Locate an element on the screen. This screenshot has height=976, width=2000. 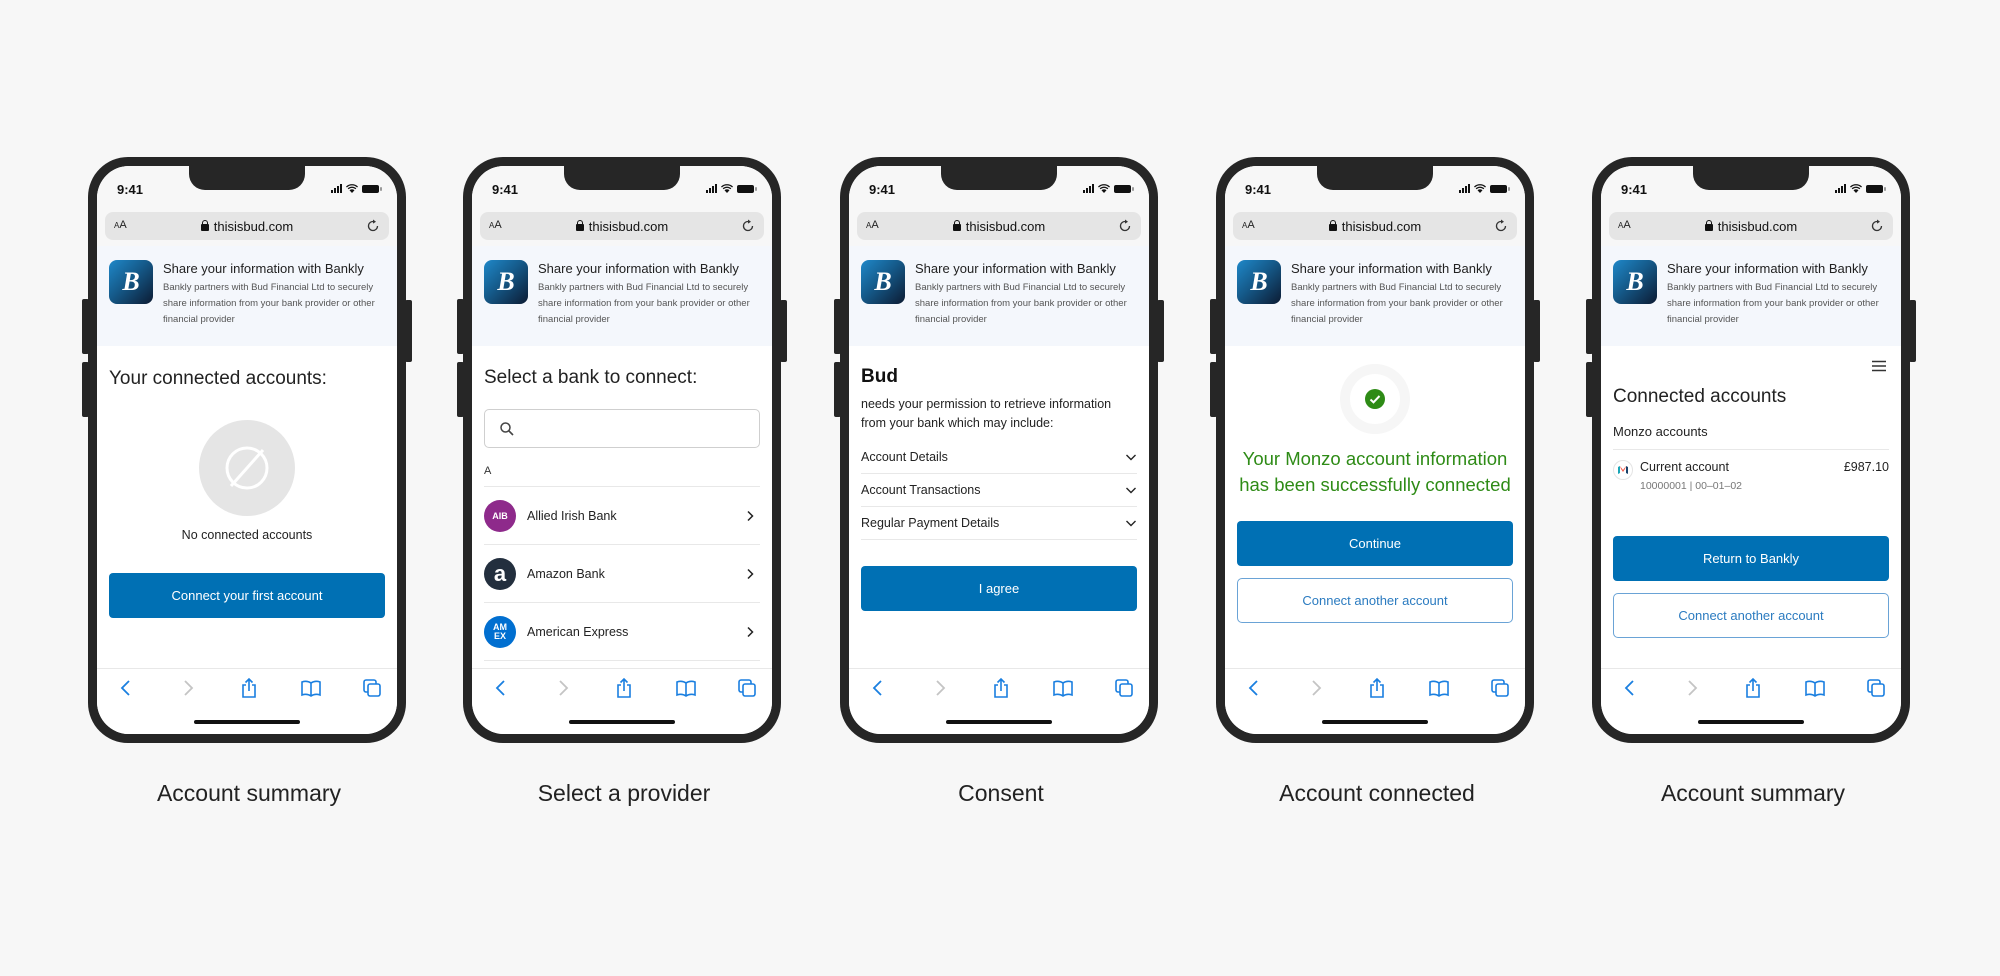
search-icon is located at coordinates (507, 429).